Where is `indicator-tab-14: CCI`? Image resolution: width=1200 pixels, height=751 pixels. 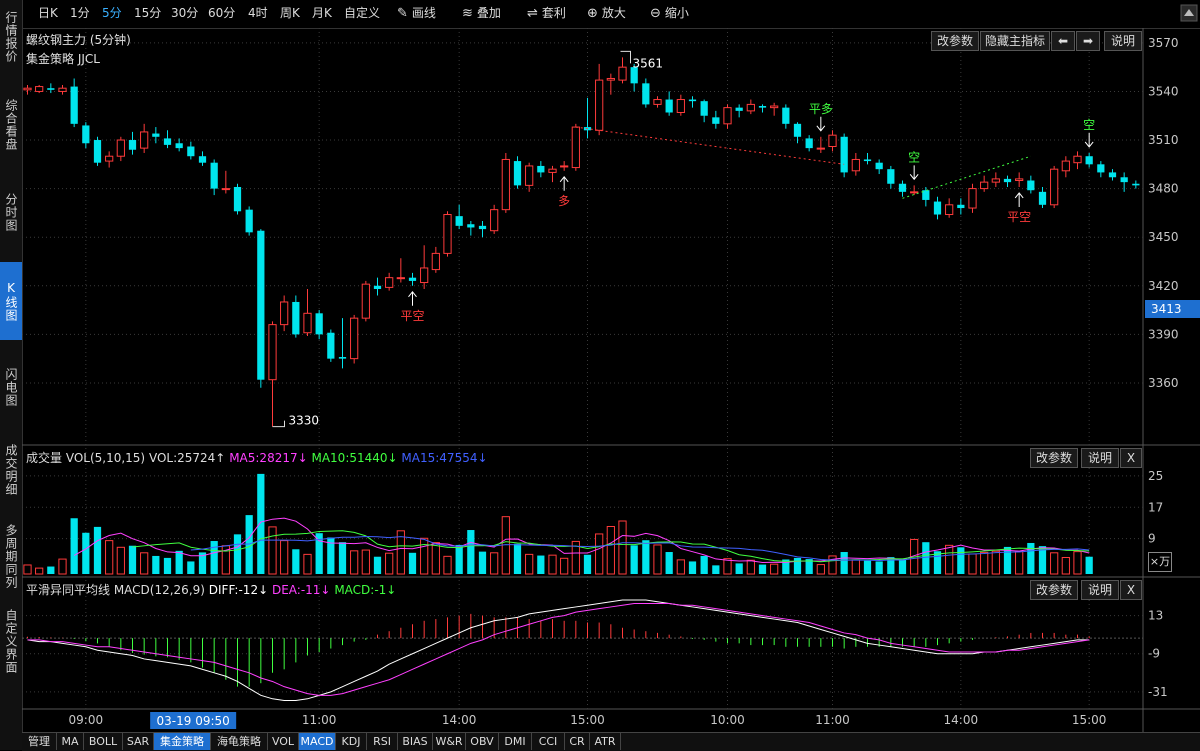 indicator-tab-14: CCI is located at coordinates (548, 741).